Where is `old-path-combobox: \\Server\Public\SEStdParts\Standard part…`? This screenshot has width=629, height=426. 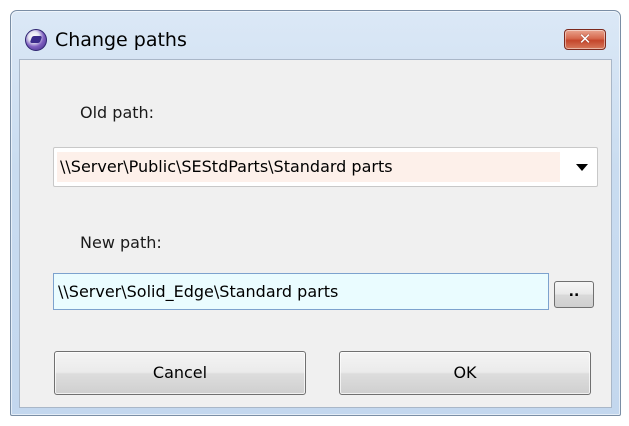 old-path-combobox: \\Server\Public\SEStdParts\Standard part… is located at coordinates (325, 167).